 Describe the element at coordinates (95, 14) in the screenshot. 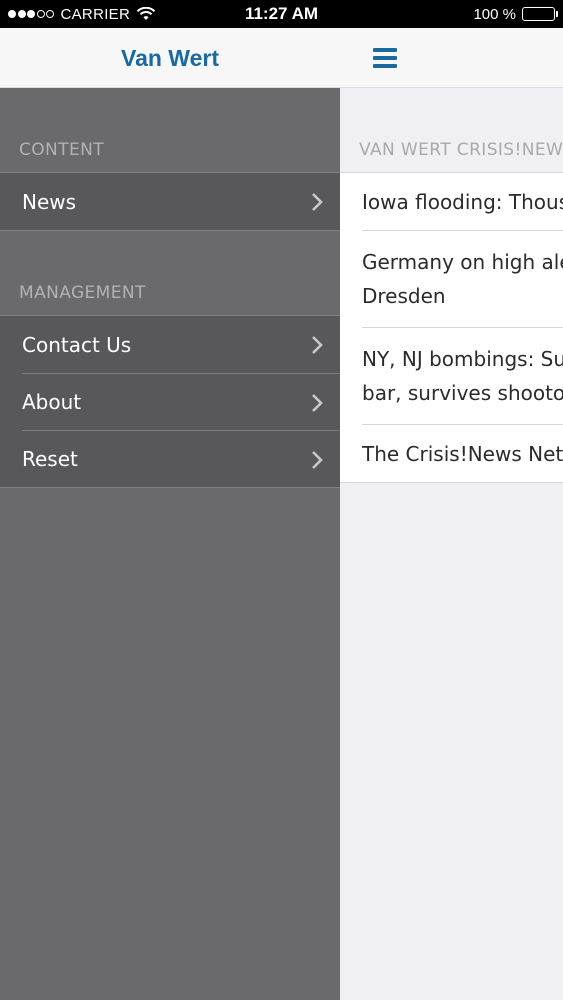

I see `carrier-label: CARRIER` at that location.